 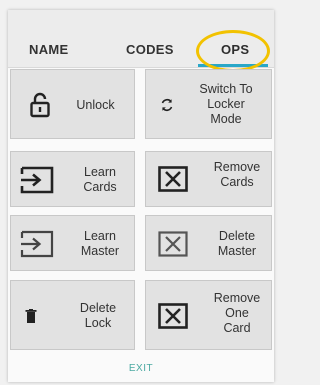 I want to click on delete-master-button: Delete Master, so click(x=208, y=243).